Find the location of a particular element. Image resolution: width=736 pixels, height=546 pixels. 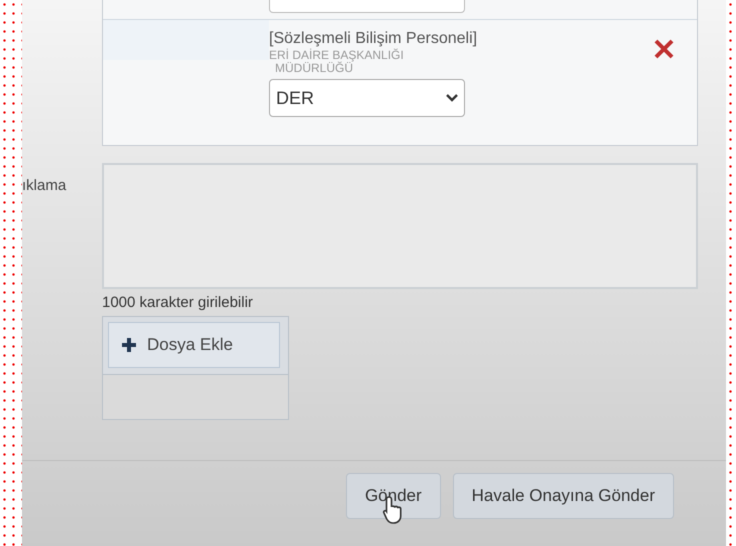

unit-name: ERİ DAİRE BAŞKANLIĞI is located at coordinates (337, 55).